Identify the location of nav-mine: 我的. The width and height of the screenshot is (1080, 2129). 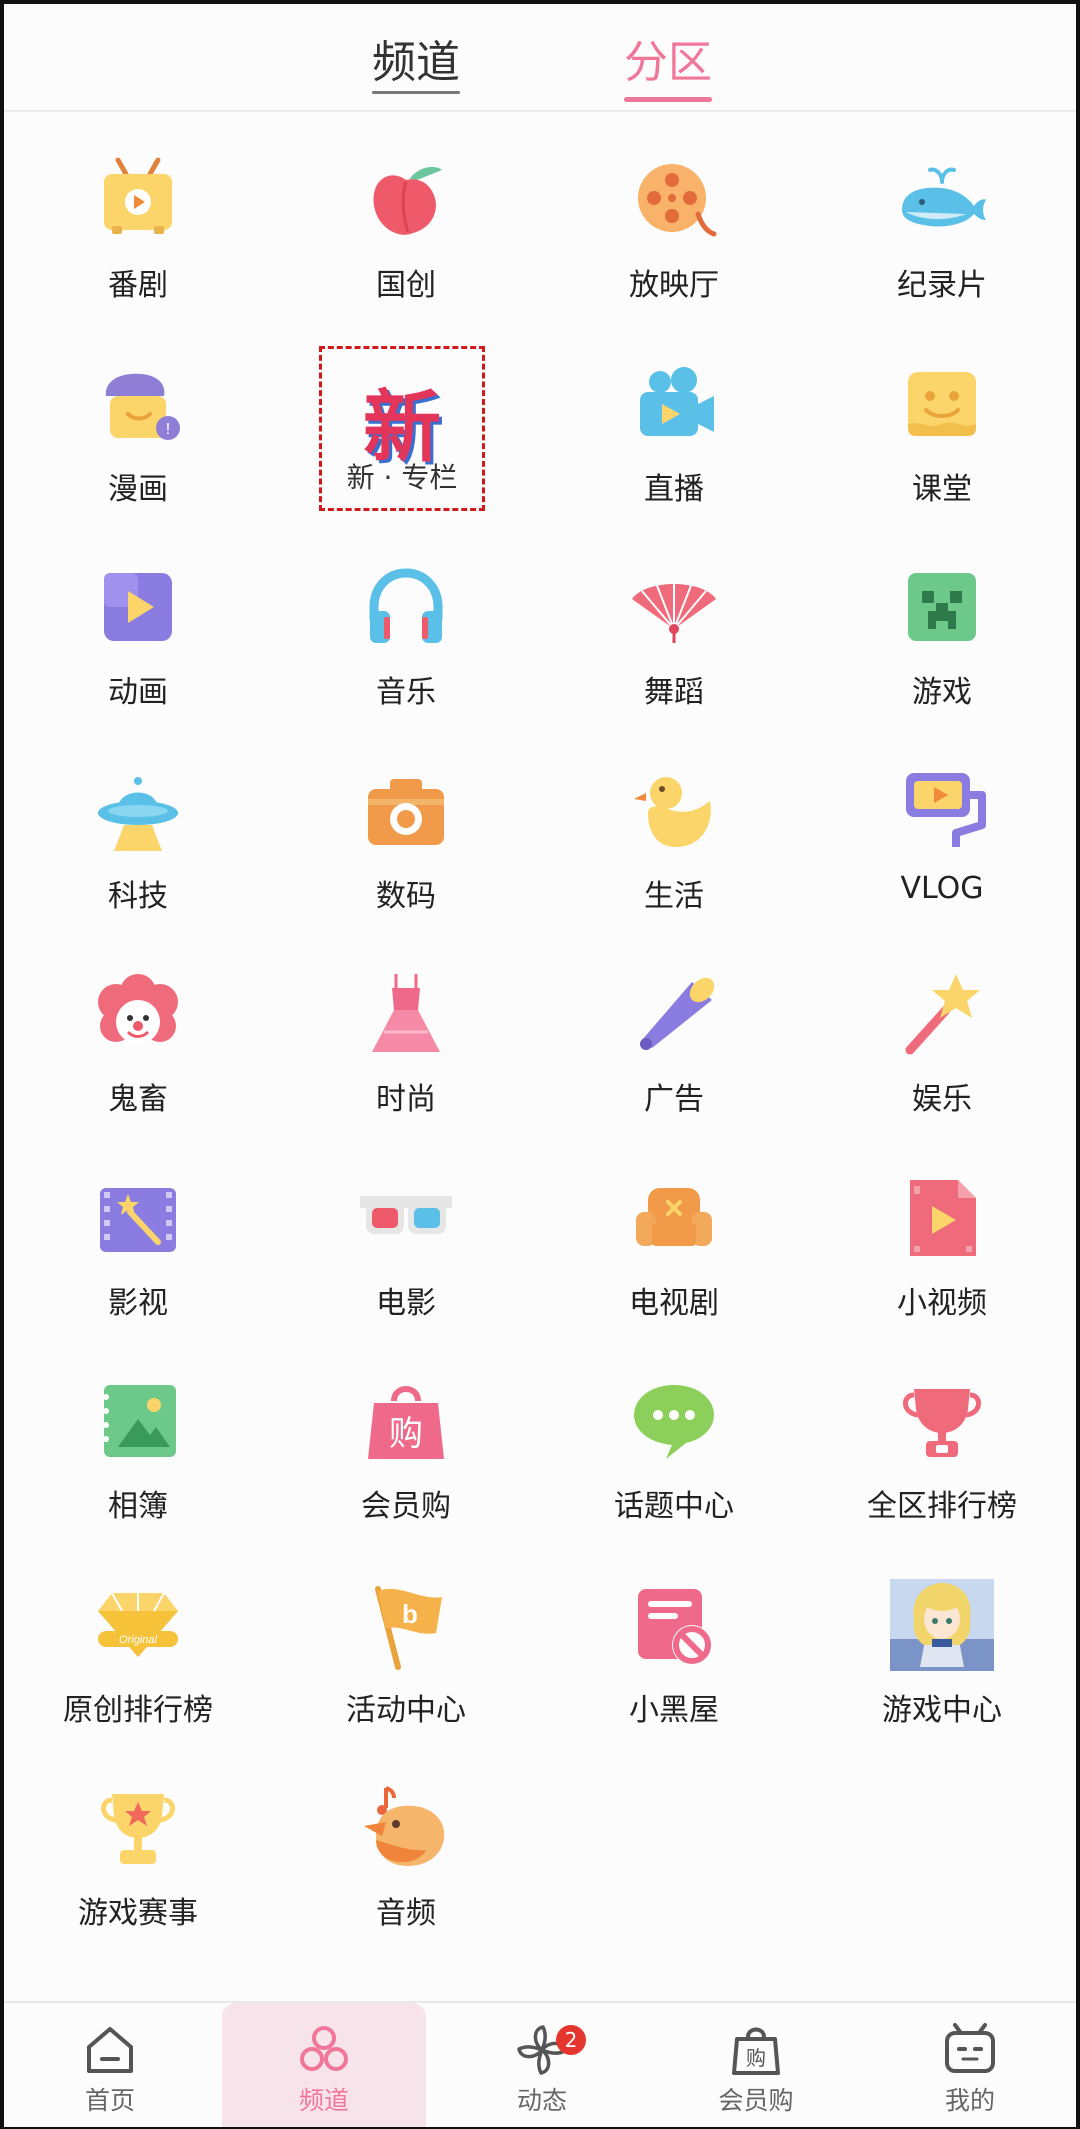
(970, 2065).